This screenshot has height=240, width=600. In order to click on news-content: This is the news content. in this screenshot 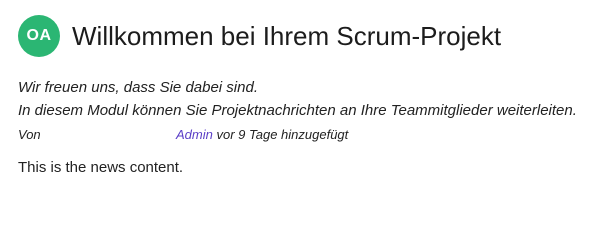, I will do `click(101, 167)`.